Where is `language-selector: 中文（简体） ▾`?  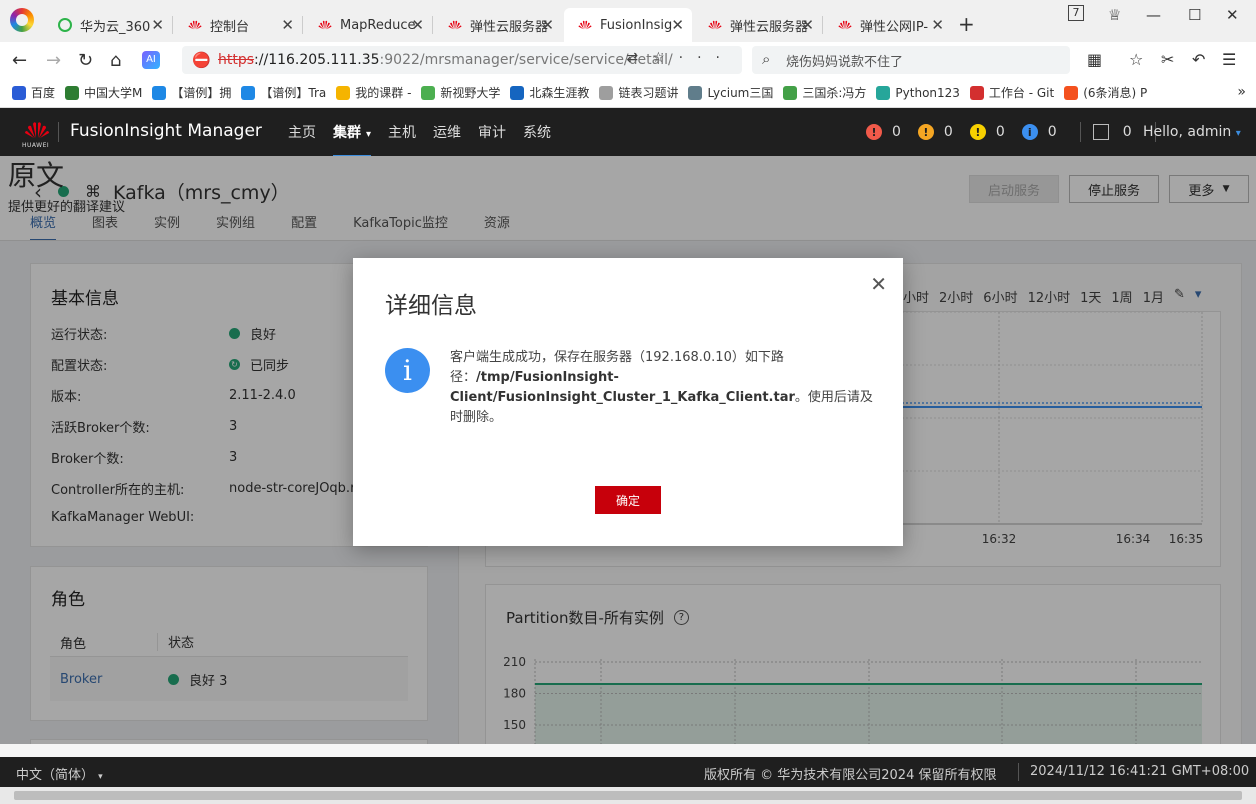
language-selector: 中文（简体） ▾ is located at coordinates (59, 773).